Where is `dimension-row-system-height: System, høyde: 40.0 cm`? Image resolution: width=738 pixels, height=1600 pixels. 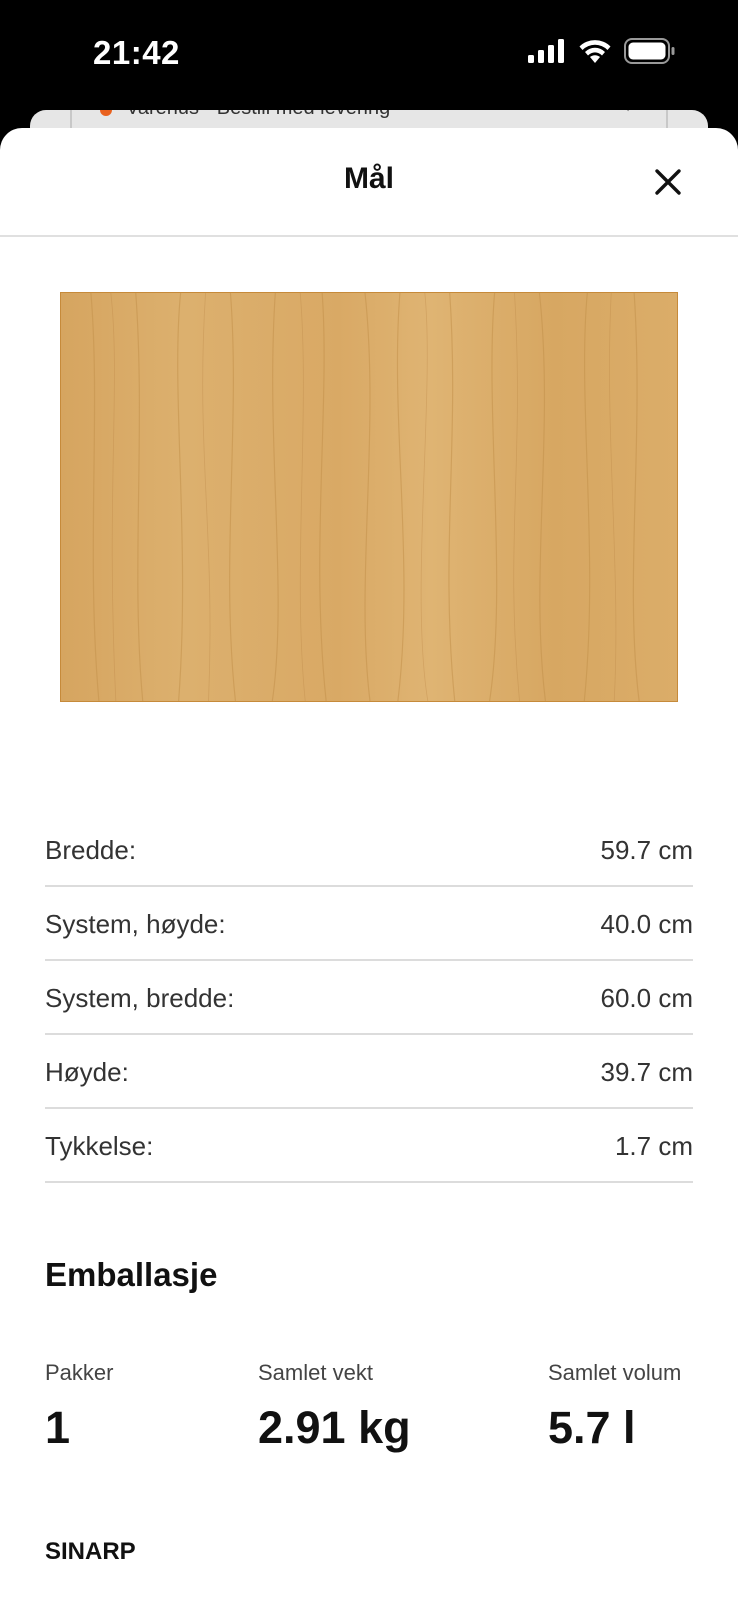
dimension-row-system-height: System, høyde: 40.0 cm is located at coordinates (369, 924).